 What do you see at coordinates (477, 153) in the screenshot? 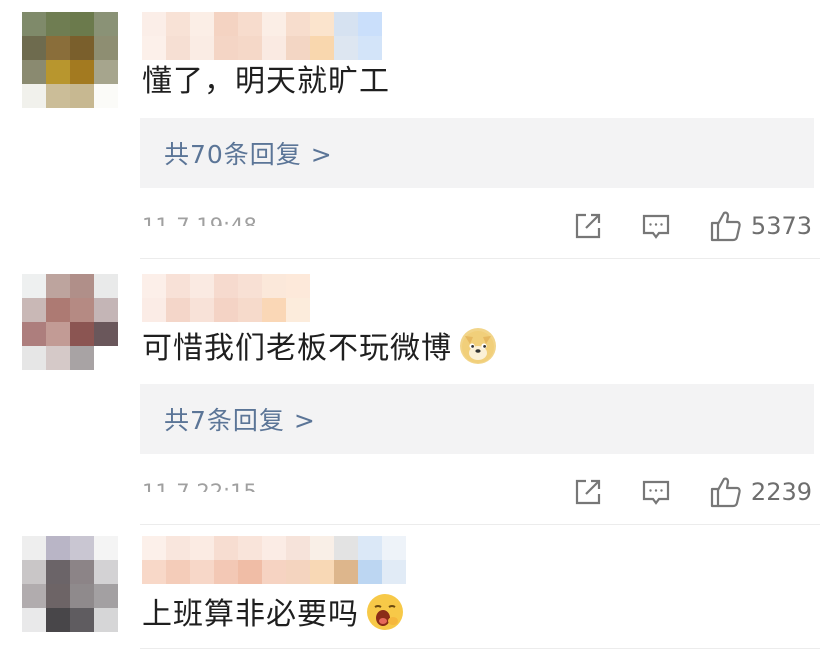
I see `replies-button: 共70条回复 >` at bounding box center [477, 153].